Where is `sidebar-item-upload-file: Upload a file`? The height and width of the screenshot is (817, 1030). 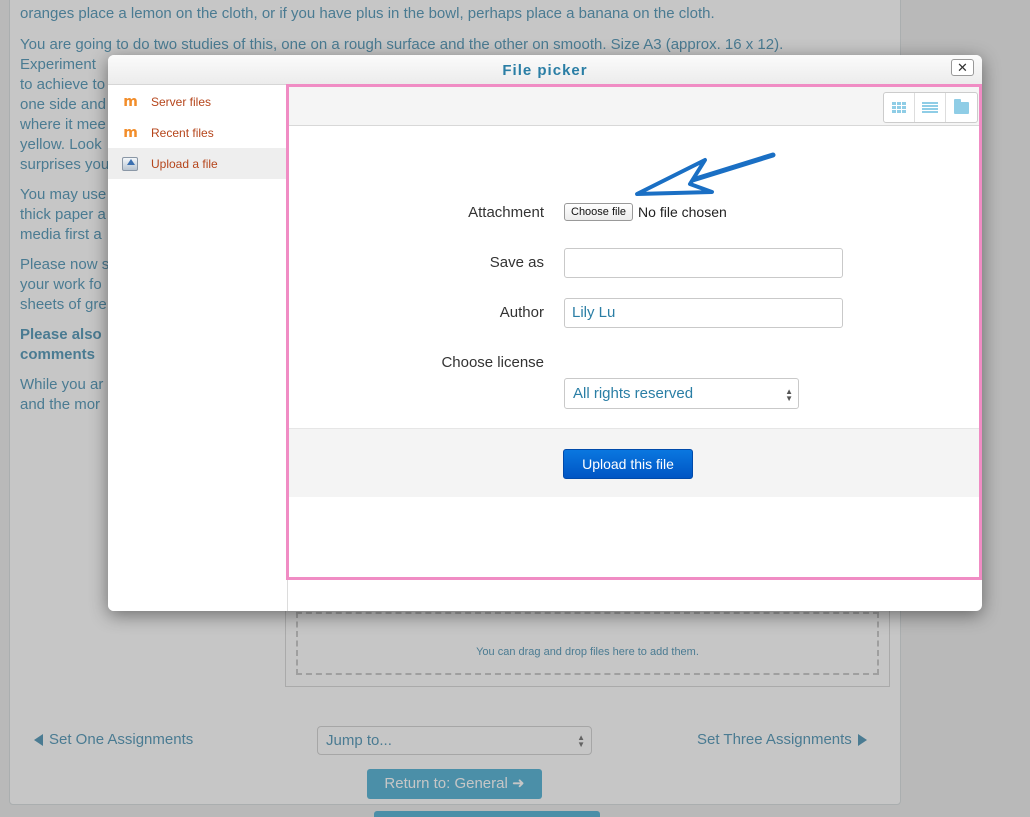
sidebar-item-upload-file: Upload a file is located at coordinates (197, 163).